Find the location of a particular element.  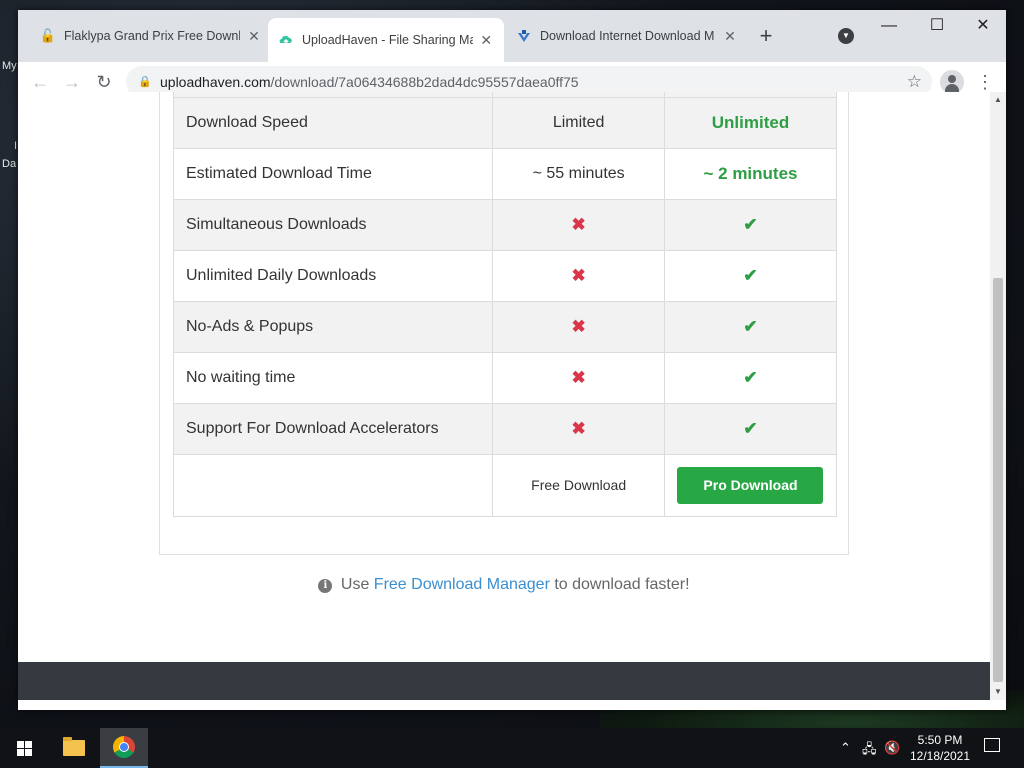

volume-muted-icon: 🔇 is located at coordinates (892, 748).